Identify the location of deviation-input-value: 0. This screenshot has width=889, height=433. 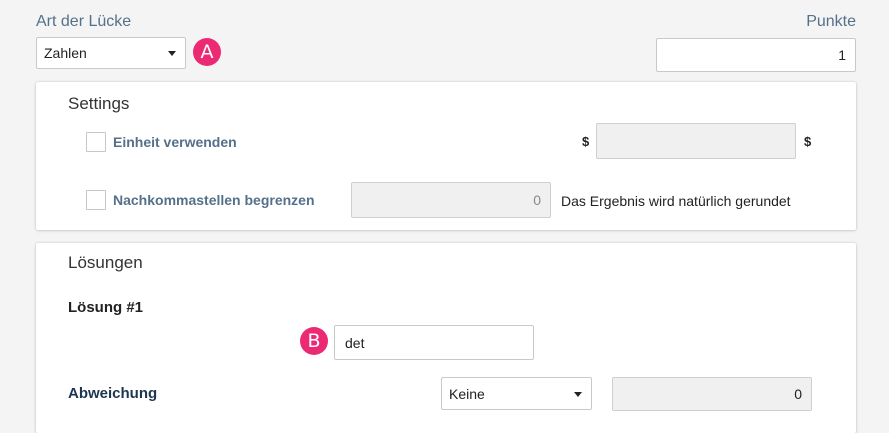
(798, 394).